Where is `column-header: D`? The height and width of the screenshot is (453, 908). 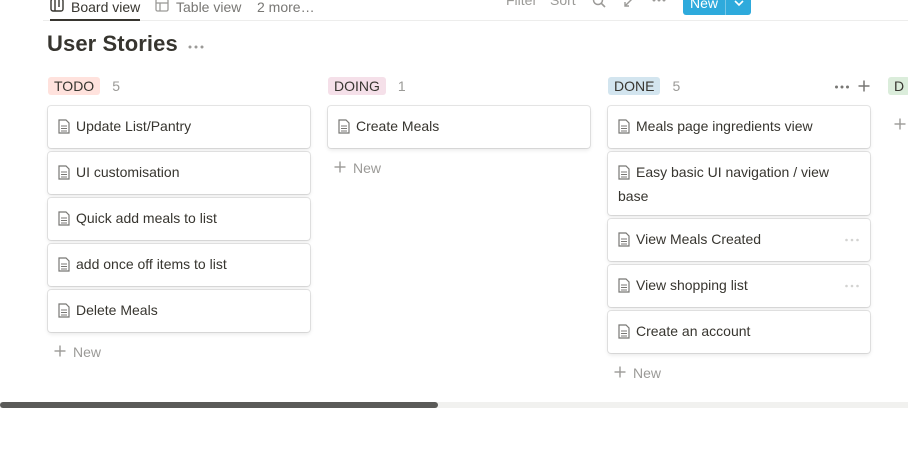
column-header: D is located at coordinates (898, 86).